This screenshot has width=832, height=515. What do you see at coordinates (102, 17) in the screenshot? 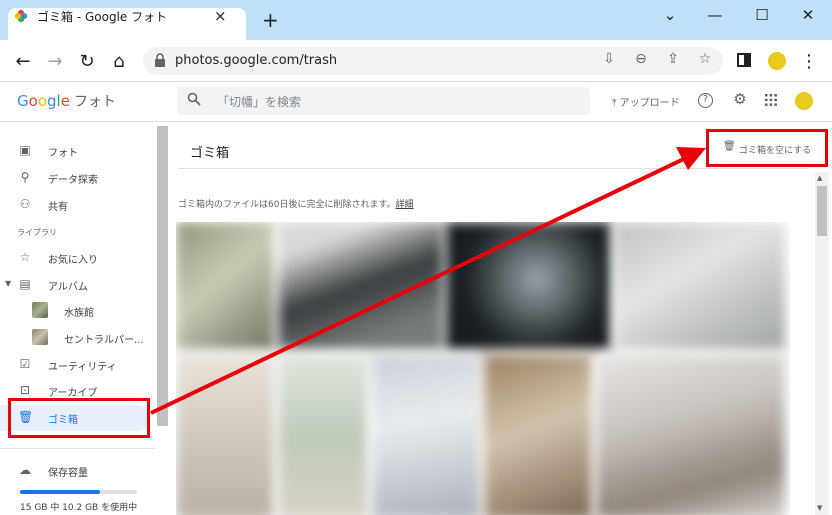
I see `tab-title: ゴミ箱 - Google フォト` at bounding box center [102, 17].